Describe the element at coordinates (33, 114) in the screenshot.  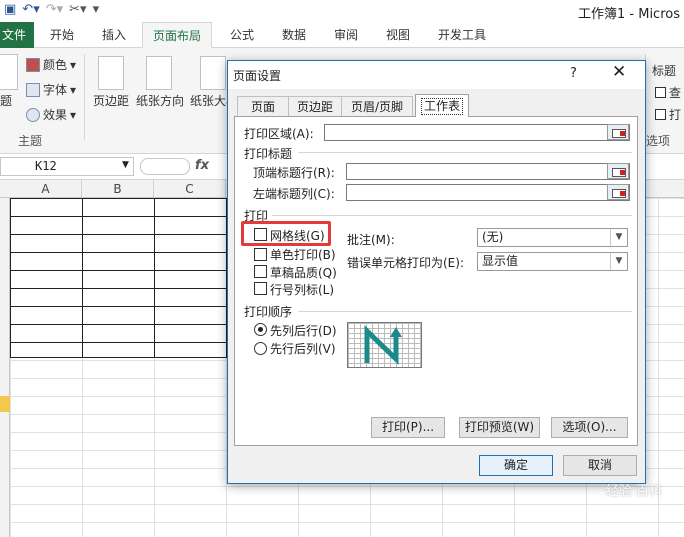
I see `effects-icon` at that location.